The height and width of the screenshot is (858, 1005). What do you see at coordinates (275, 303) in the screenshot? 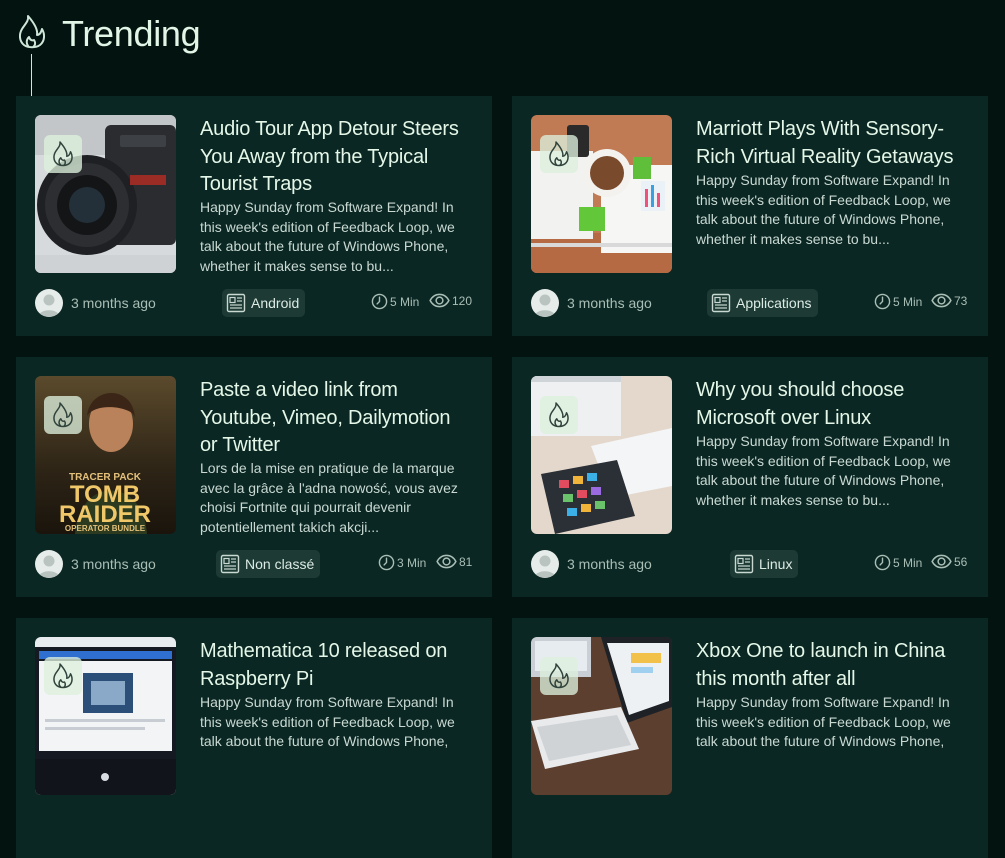
I see `category-label: Android` at bounding box center [275, 303].